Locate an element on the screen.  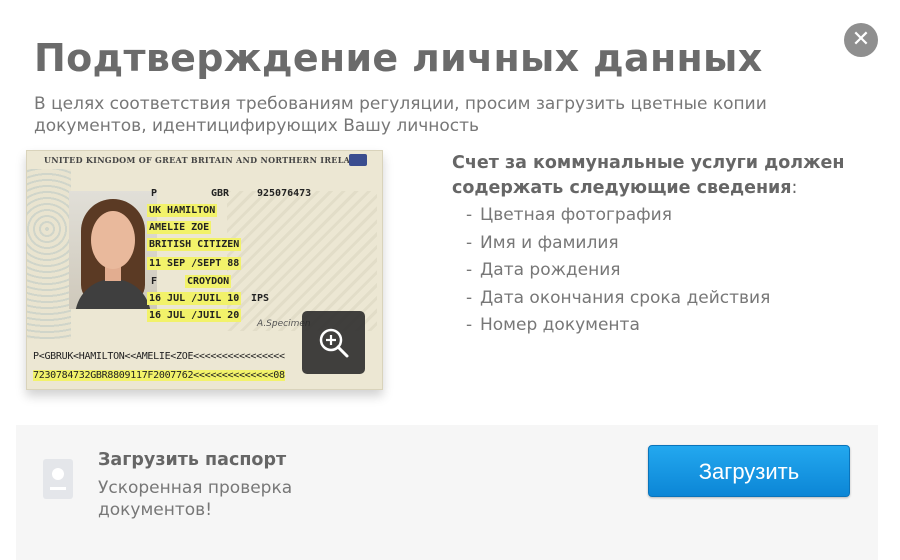
passport-nationality: BRITISH CITIZEN is located at coordinates (194, 244).